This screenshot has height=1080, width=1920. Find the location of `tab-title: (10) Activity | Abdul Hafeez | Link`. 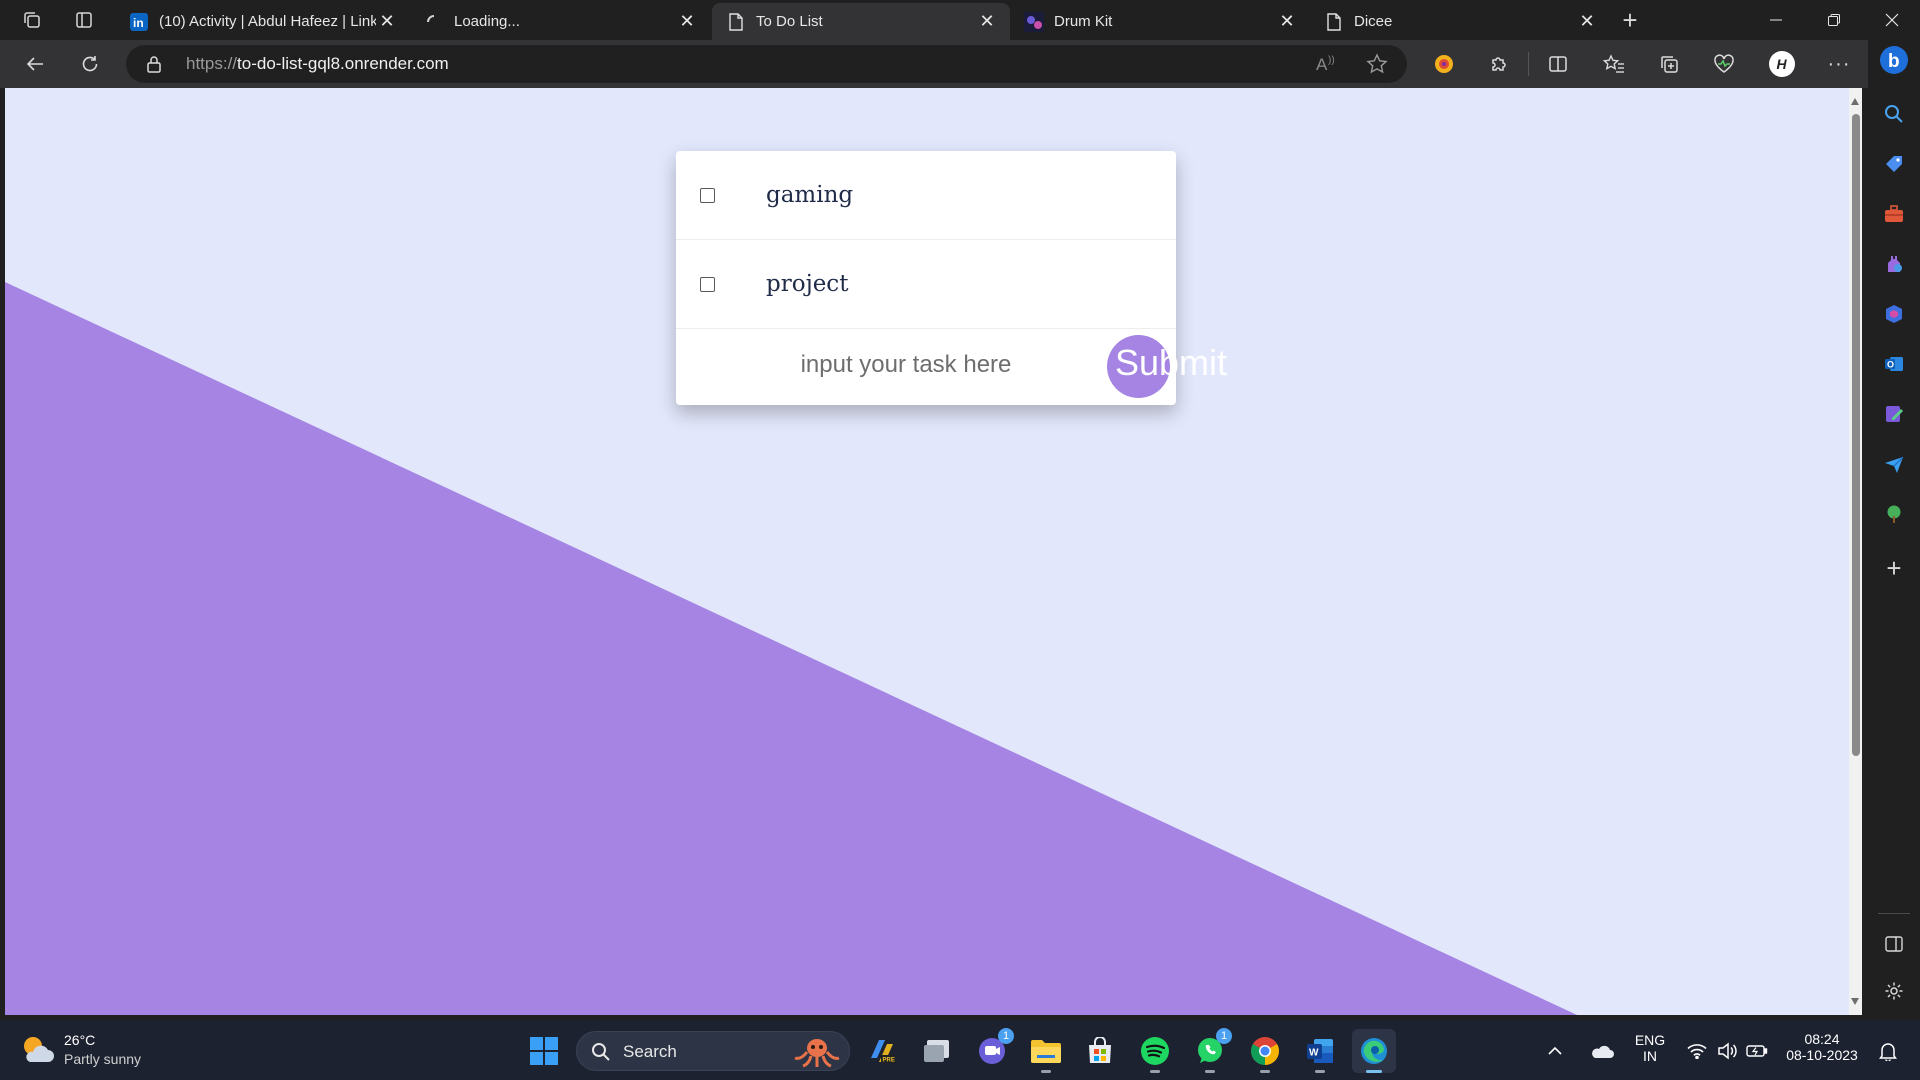

tab-title: (10) Activity | Abdul Hafeez | Link is located at coordinates (267, 21).